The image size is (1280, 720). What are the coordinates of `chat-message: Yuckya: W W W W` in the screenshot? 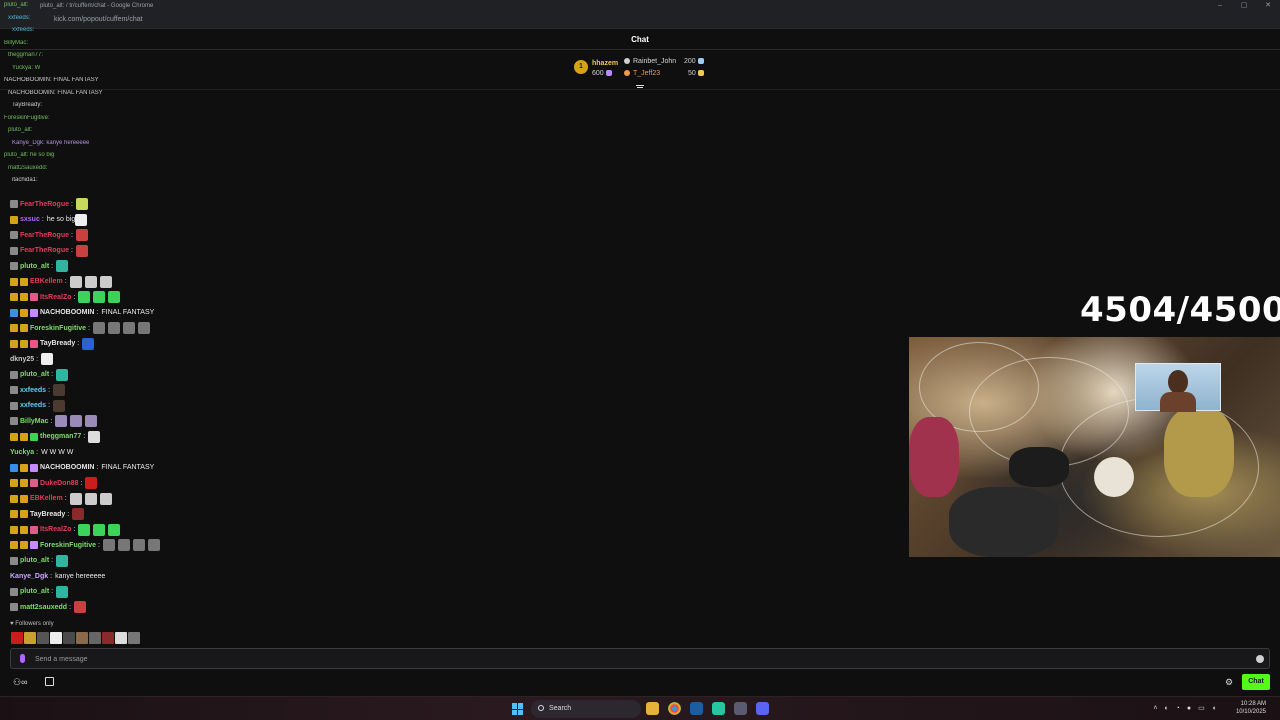 It's located at (41, 452).